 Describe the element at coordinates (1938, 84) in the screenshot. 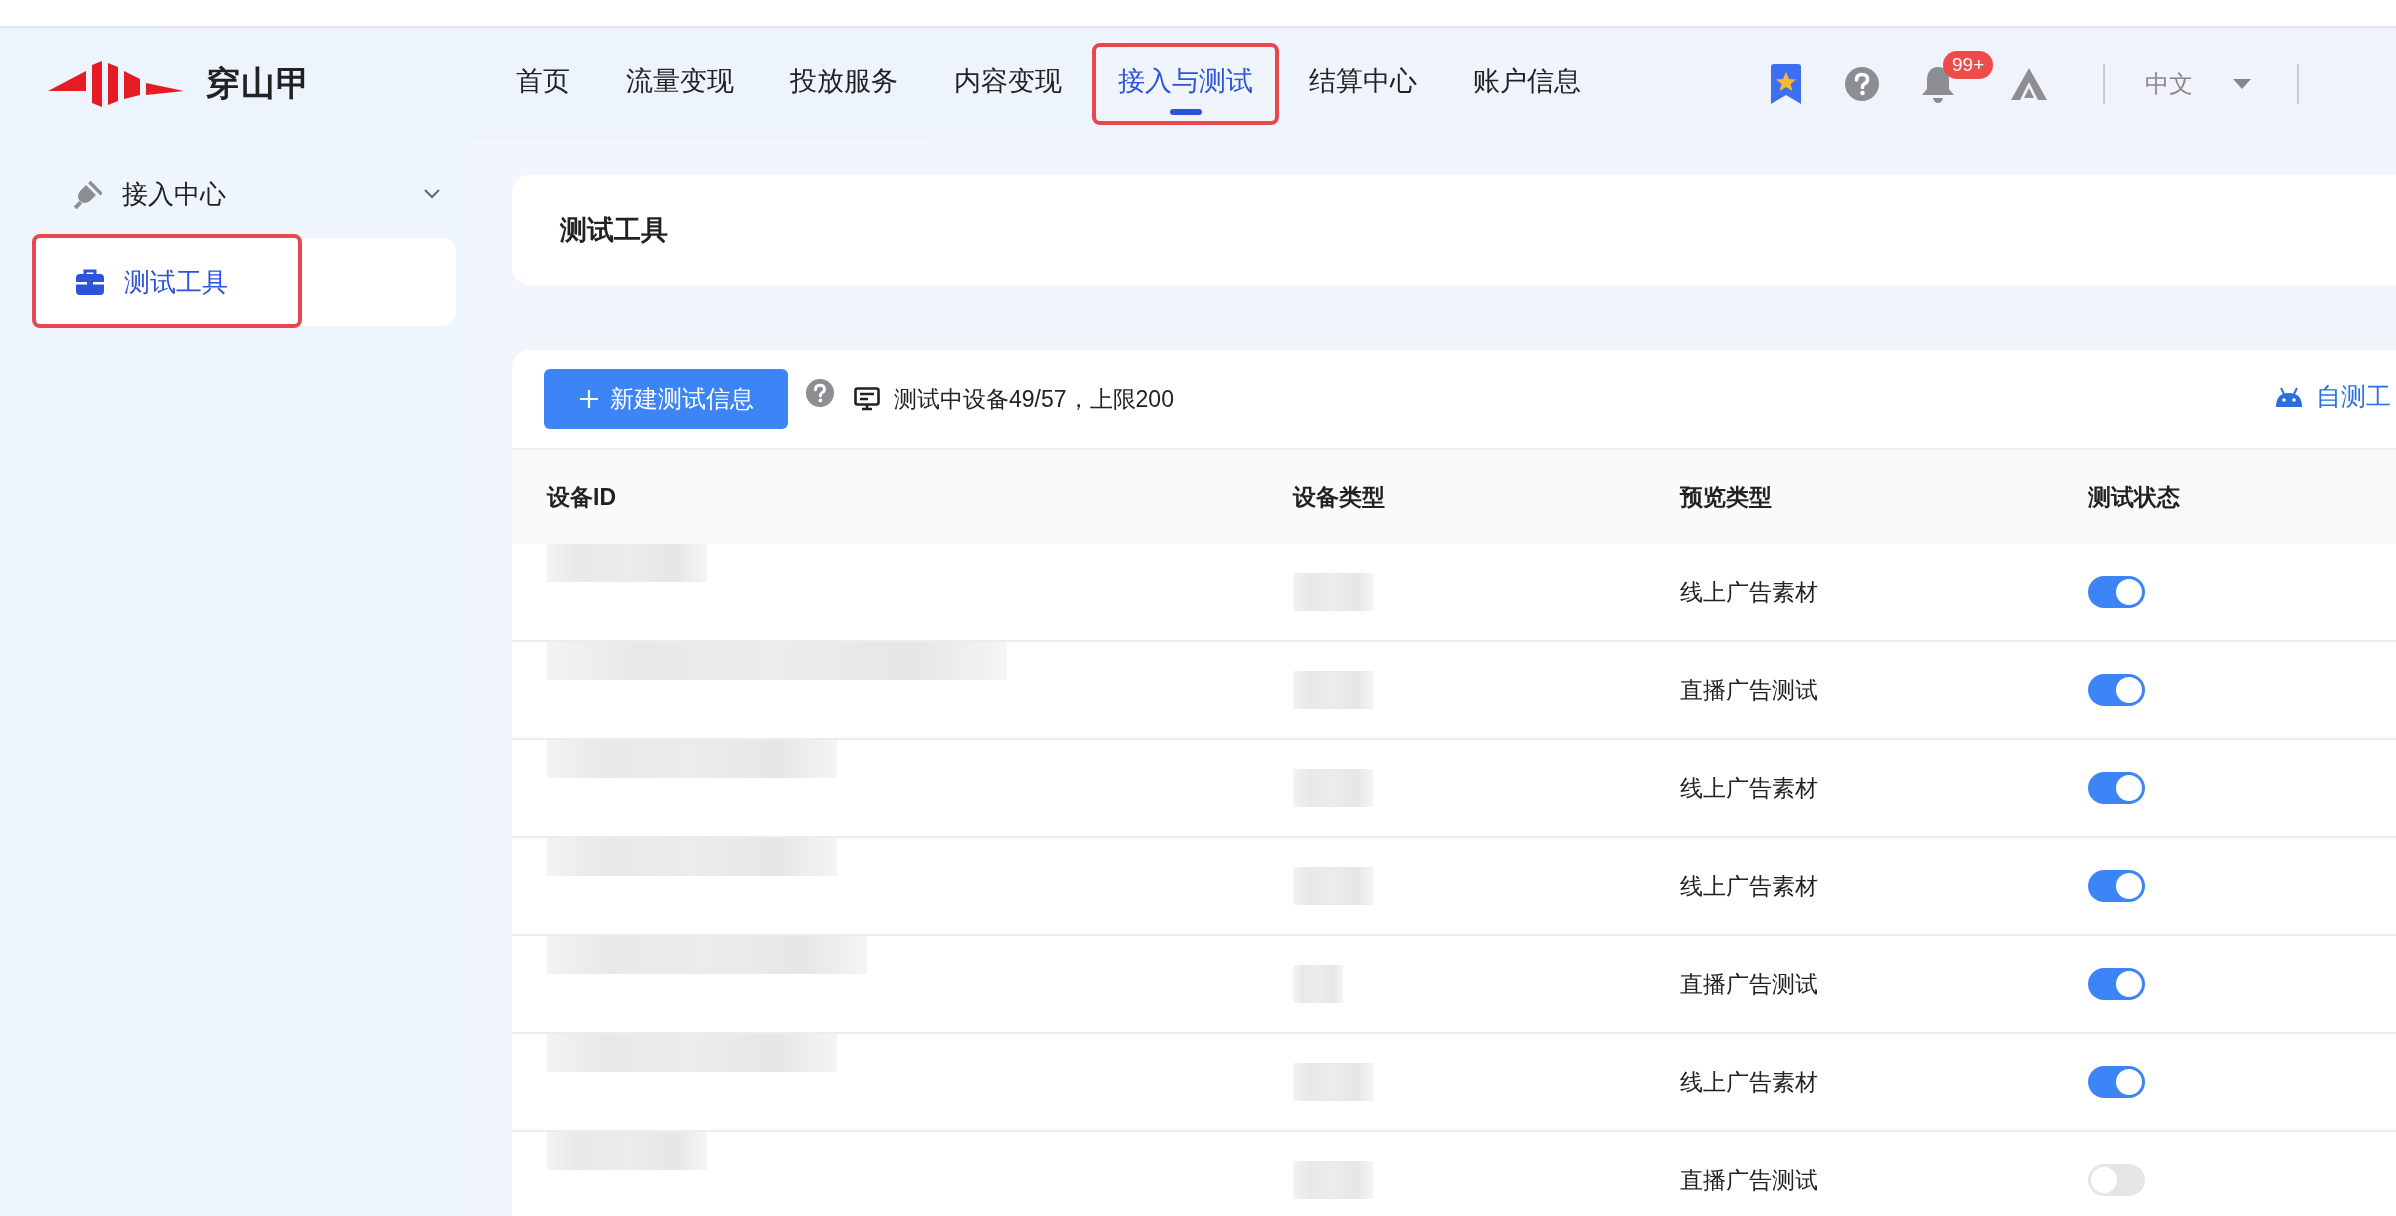

I see `notification-bell-icon` at that location.